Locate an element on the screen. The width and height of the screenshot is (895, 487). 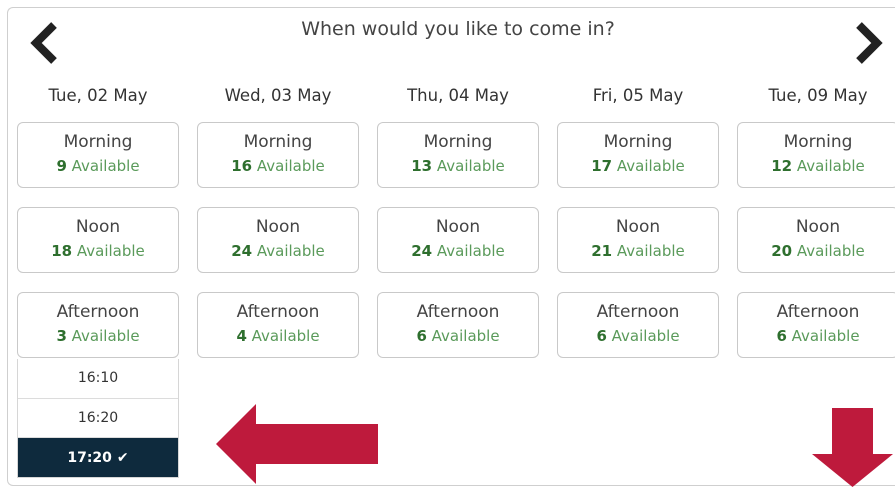
slot-morning: Morning 17 Available is located at coordinates (638, 155).